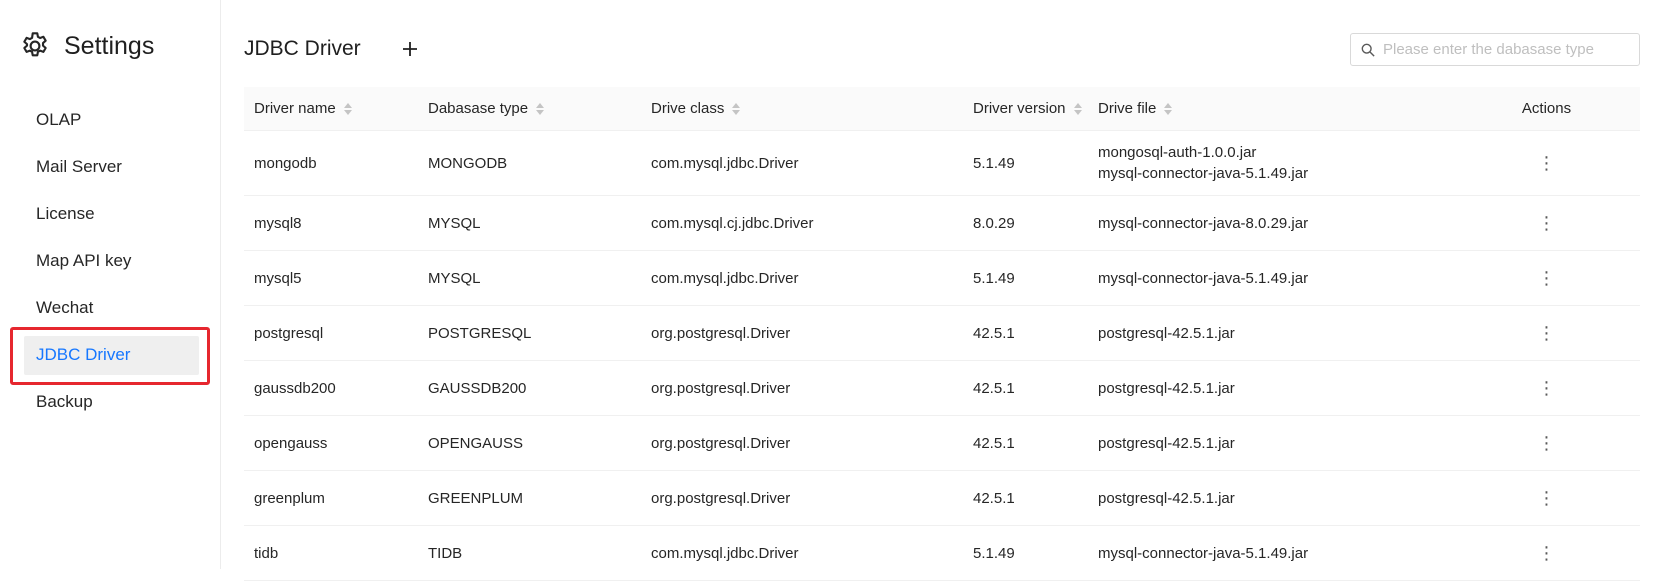 Image resolution: width=1660 pixels, height=581 pixels. Describe the element at coordinates (109, 45) in the screenshot. I see `settings-title: Settings` at that location.